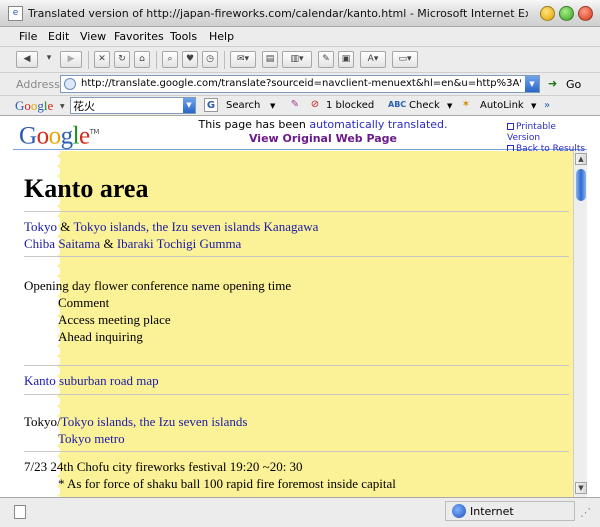  Describe the element at coordinates (177, 243) in the screenshot. I see `region-link: Tochigi` at that location.